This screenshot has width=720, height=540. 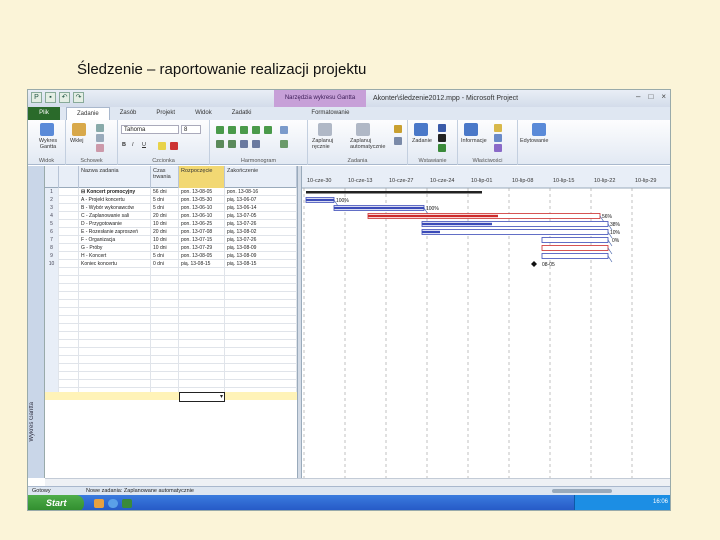 I want to click on notes-icon, so click(x=498, y=128).